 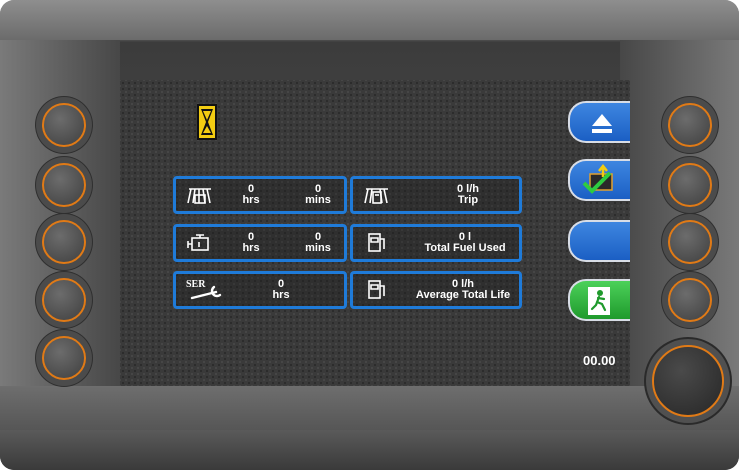 What do you see at coordinates (369, 409) in the screenshot?
I see `bezel-lower` at bounding box center [369, 409].